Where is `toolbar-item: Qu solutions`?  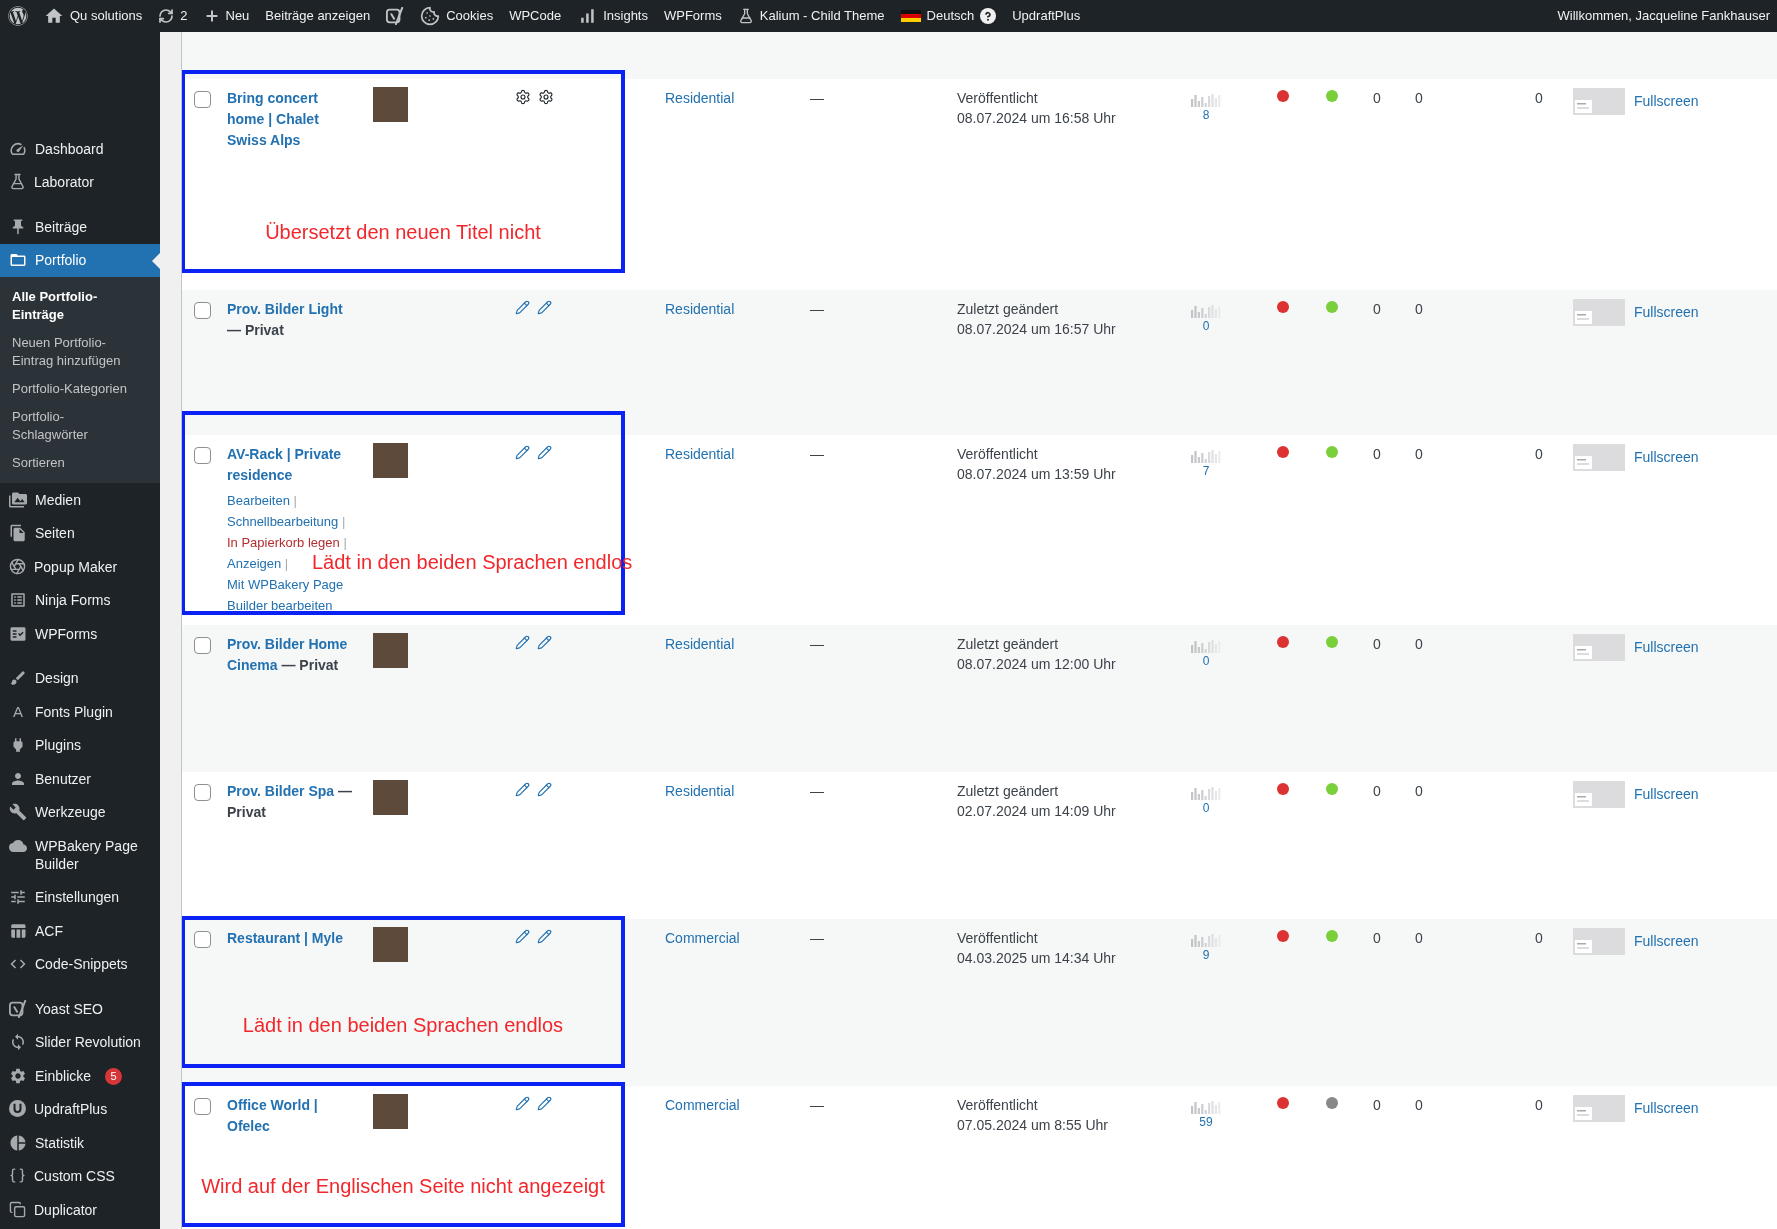
toolbar-item: Qu solutions is located at coordinates (93, 16).